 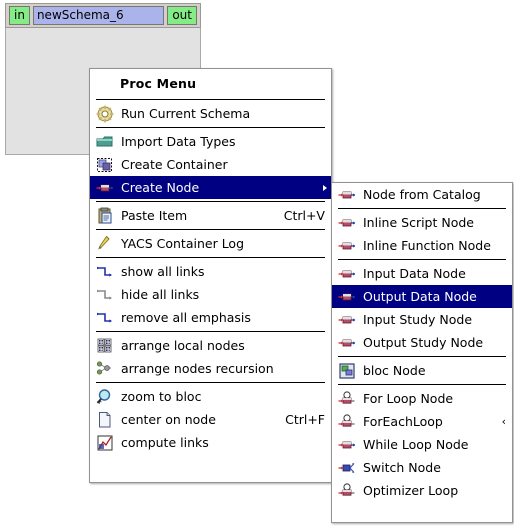 What do you see at coordinates (158, 83) in the screenshot?
I see `proc-menu-title: Proc Menu` at bounding box center [158, 83].